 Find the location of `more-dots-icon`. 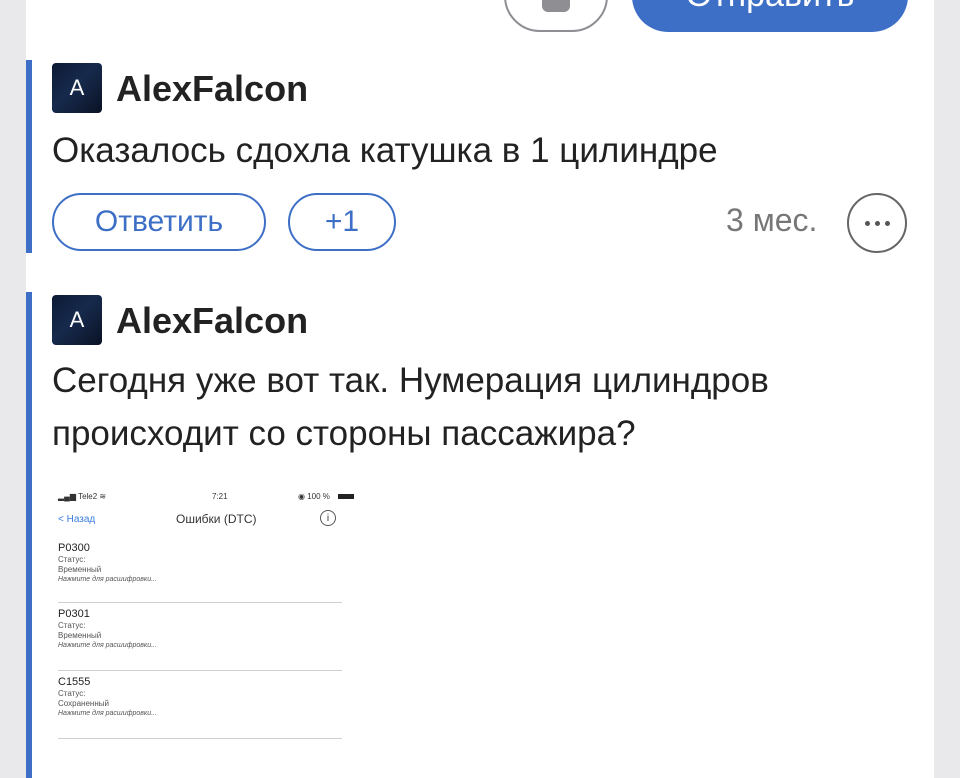

more-dots-icon is located at coordinates (877, 223).